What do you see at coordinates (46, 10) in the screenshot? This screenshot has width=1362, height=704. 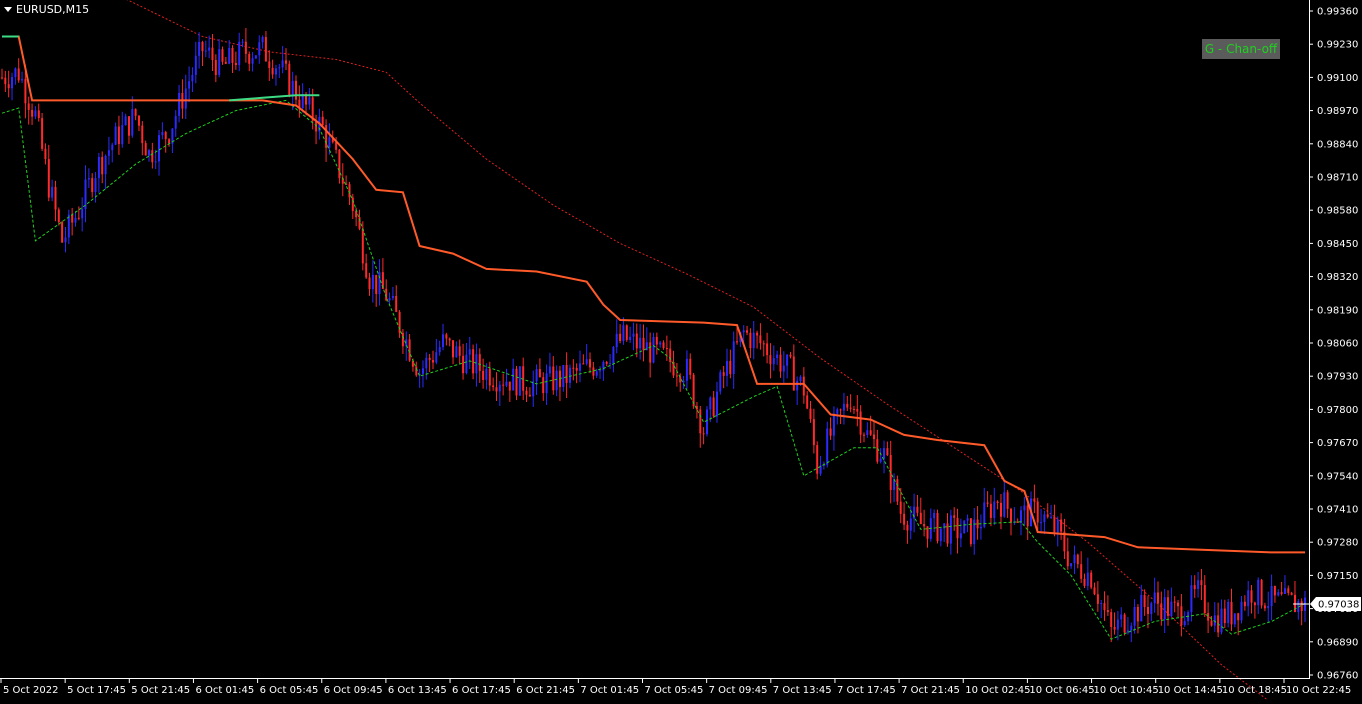 I see `chart-title-bar: EURUSD,M15` at bounding box center [46, 10].